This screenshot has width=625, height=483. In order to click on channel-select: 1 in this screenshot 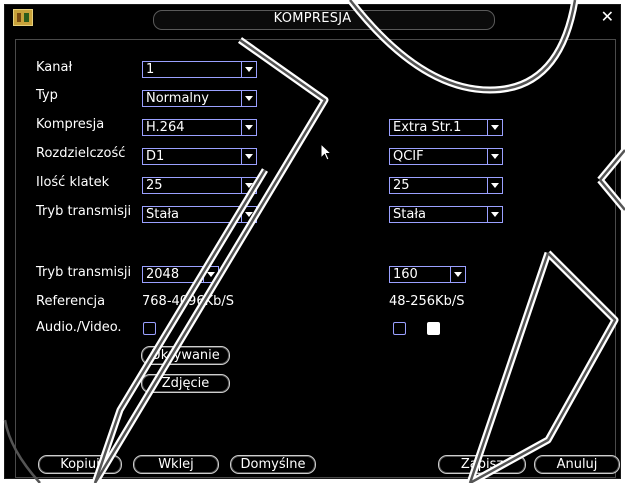, I will do `click(199, 69)`.